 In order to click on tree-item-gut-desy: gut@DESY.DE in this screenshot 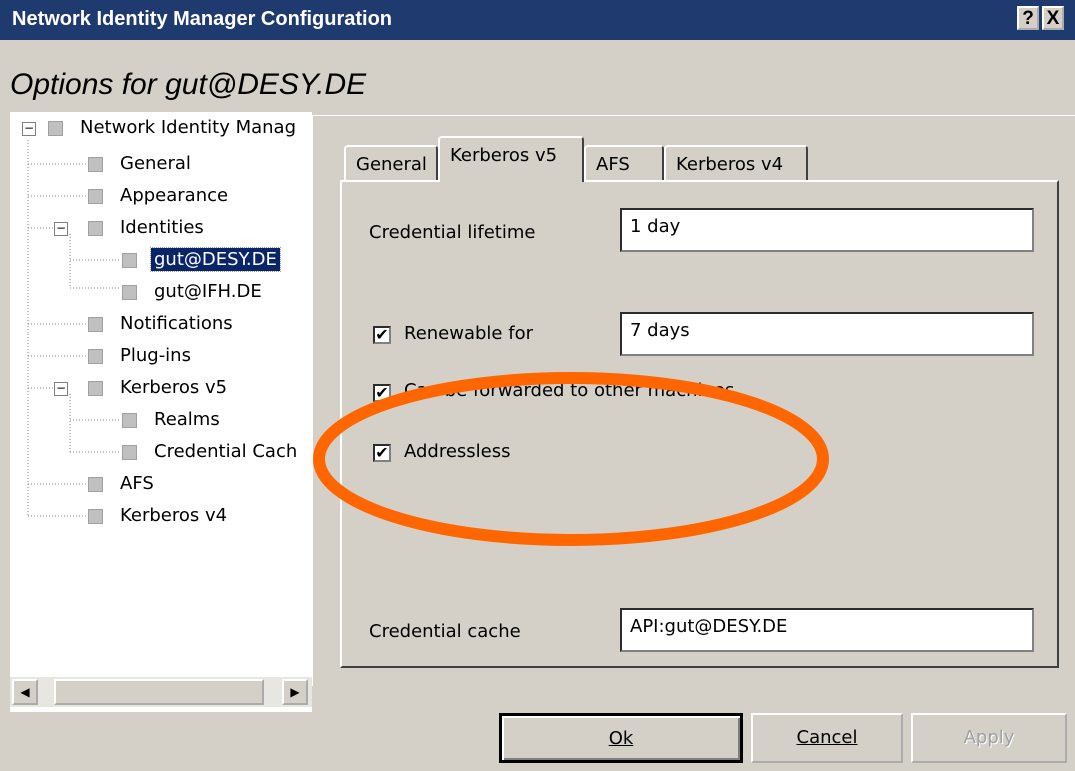, I will do `click(201, 260)`.